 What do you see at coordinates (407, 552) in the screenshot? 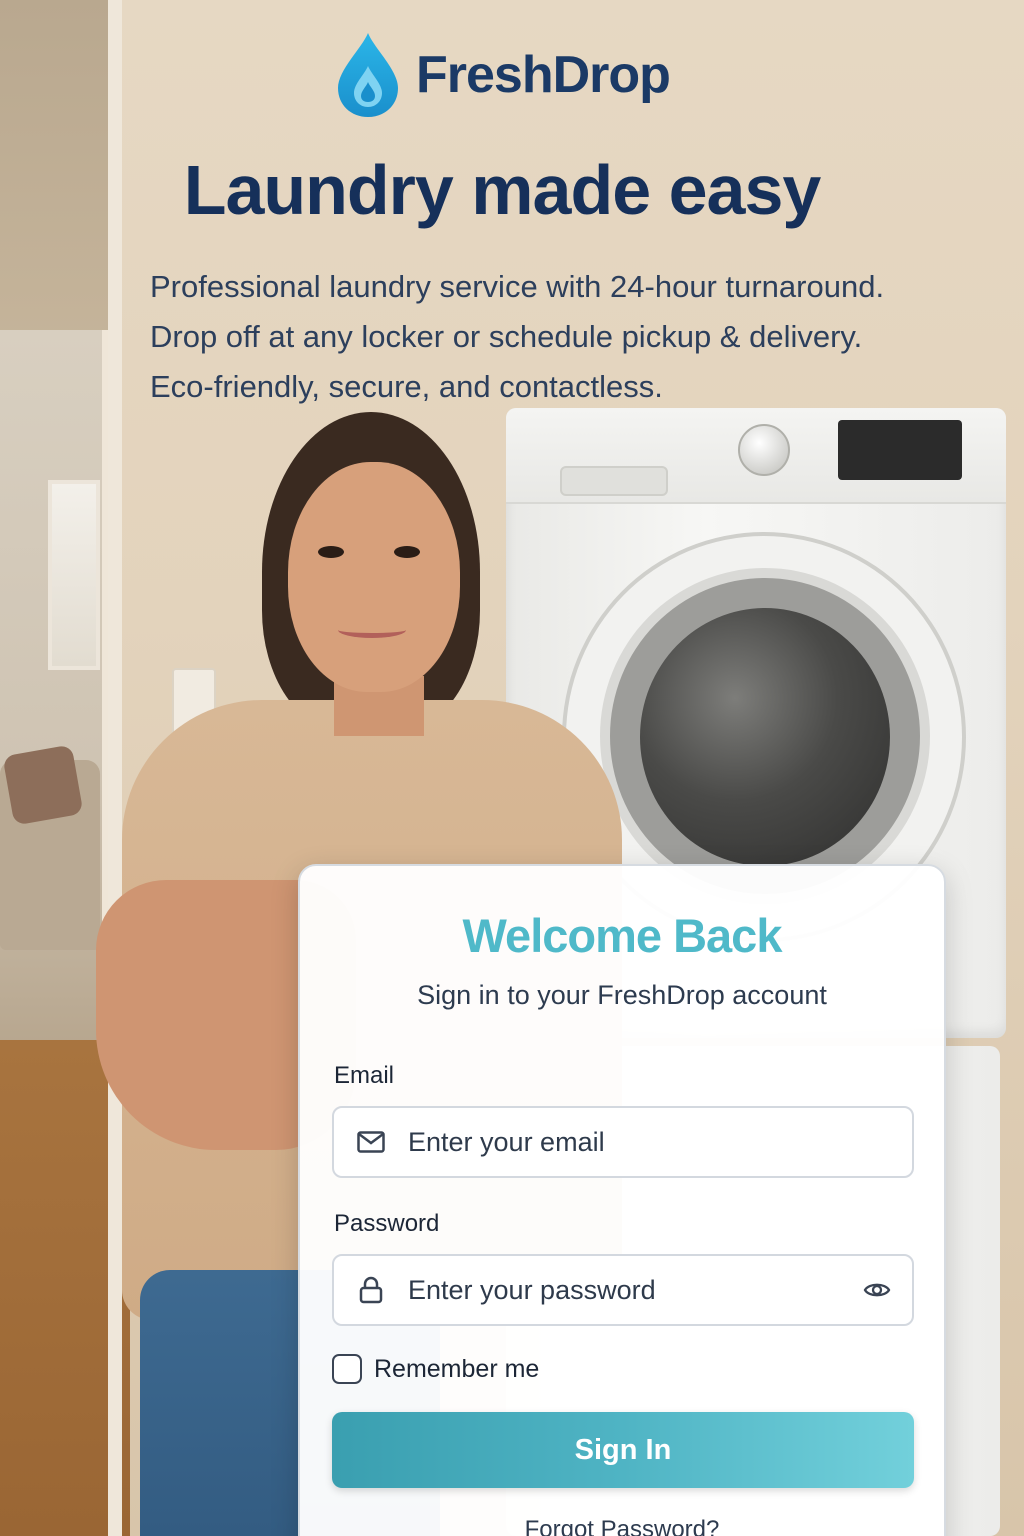
I see `person-eye-right` at bounding box center [407, 552].